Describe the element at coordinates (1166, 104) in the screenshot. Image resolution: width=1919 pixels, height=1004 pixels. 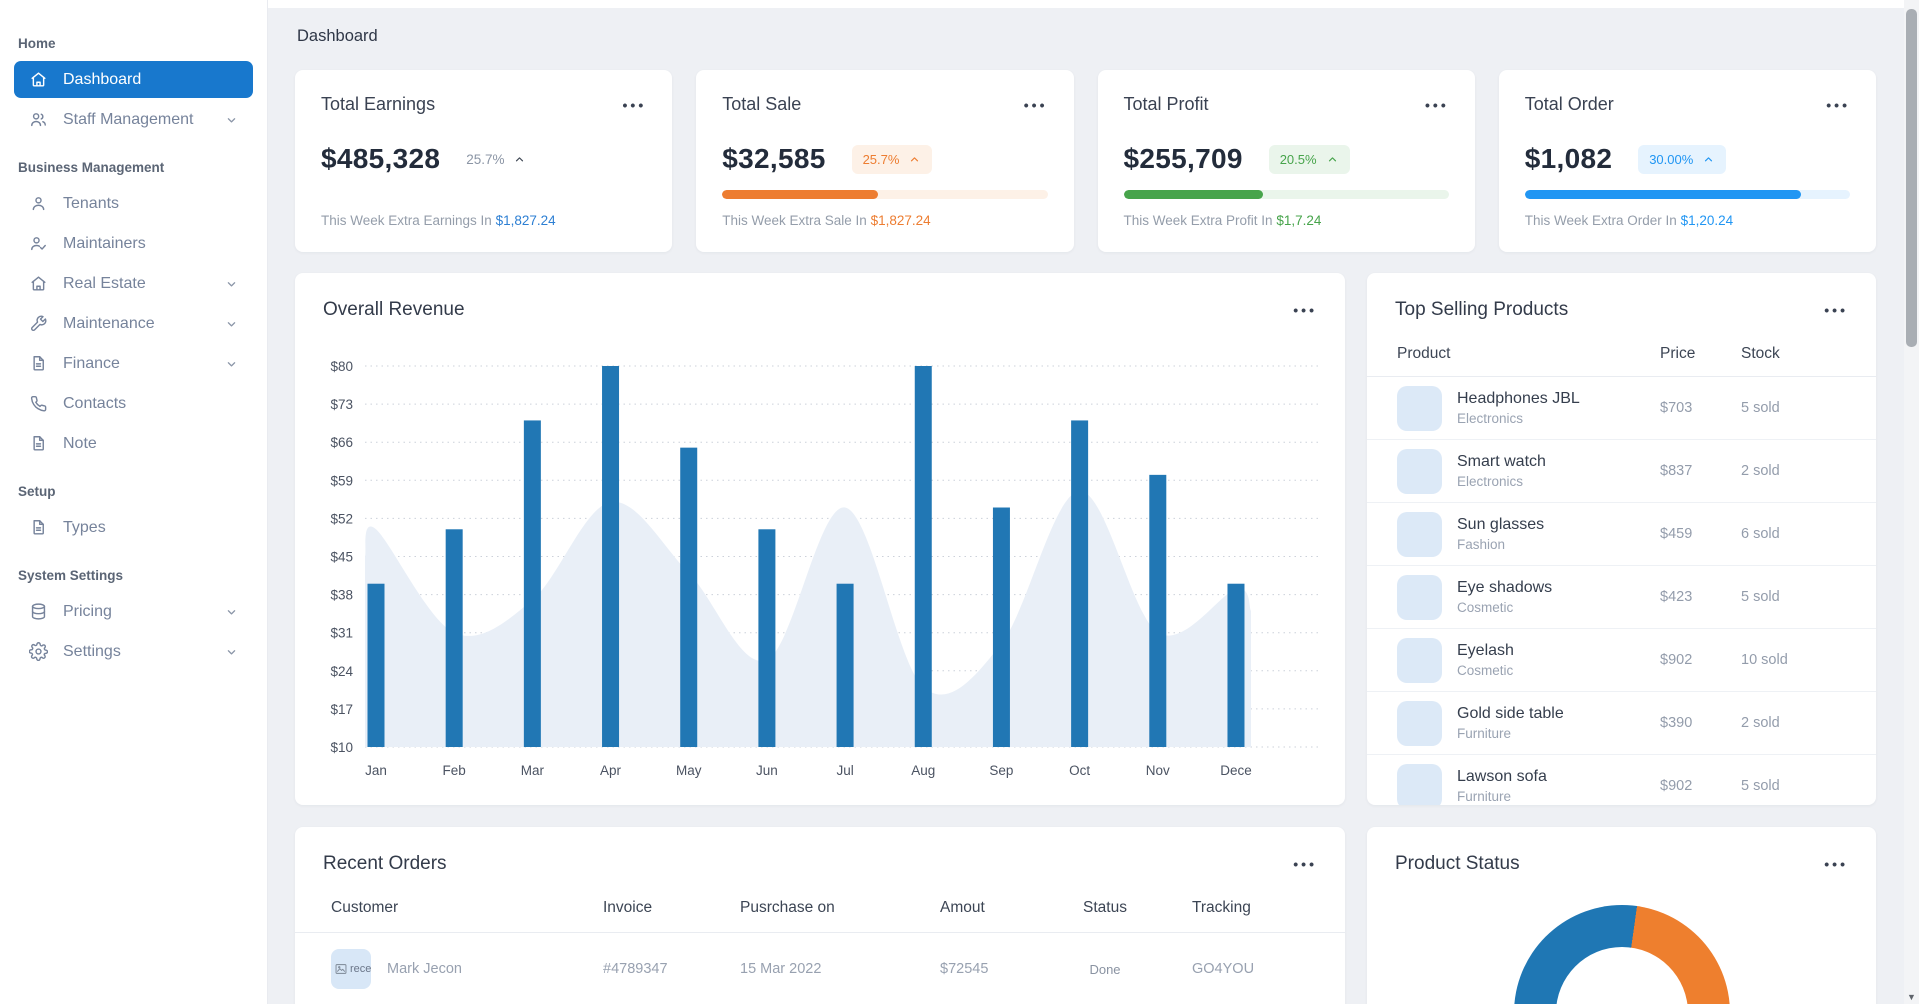
I see `stat-card-title: Total Profit` at that location.